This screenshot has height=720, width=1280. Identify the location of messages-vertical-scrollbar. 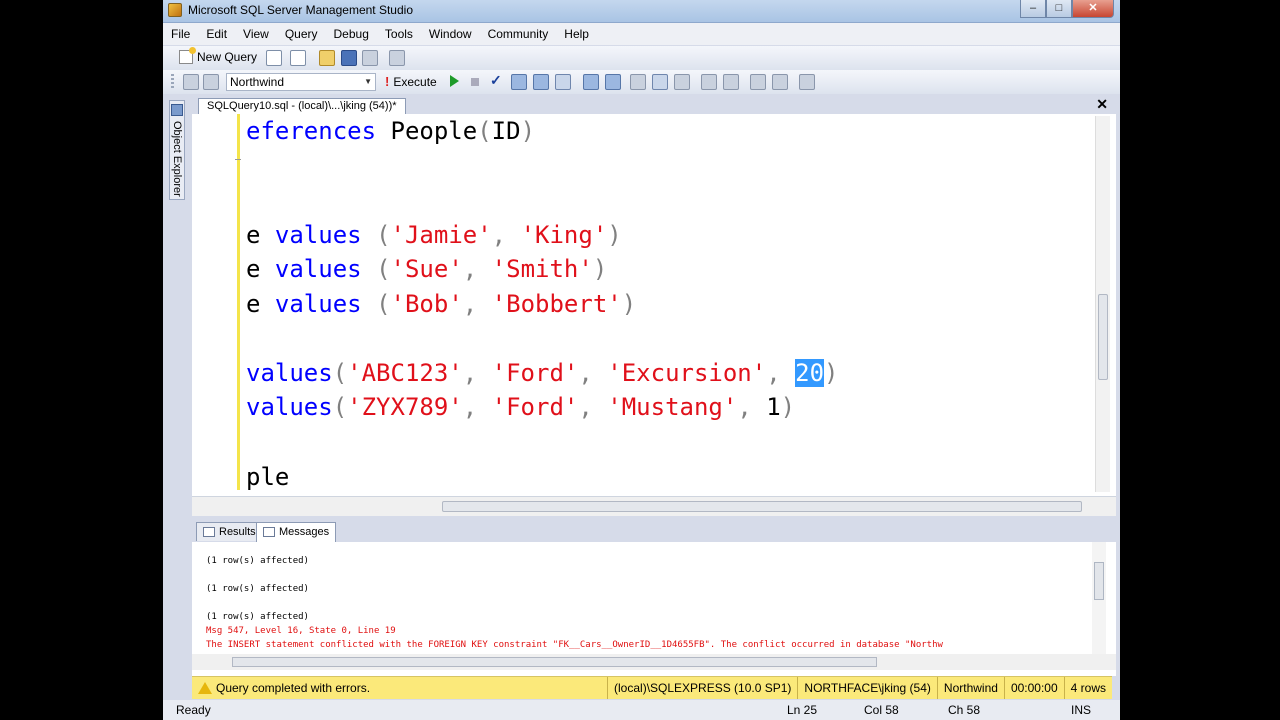
(1099, 598).